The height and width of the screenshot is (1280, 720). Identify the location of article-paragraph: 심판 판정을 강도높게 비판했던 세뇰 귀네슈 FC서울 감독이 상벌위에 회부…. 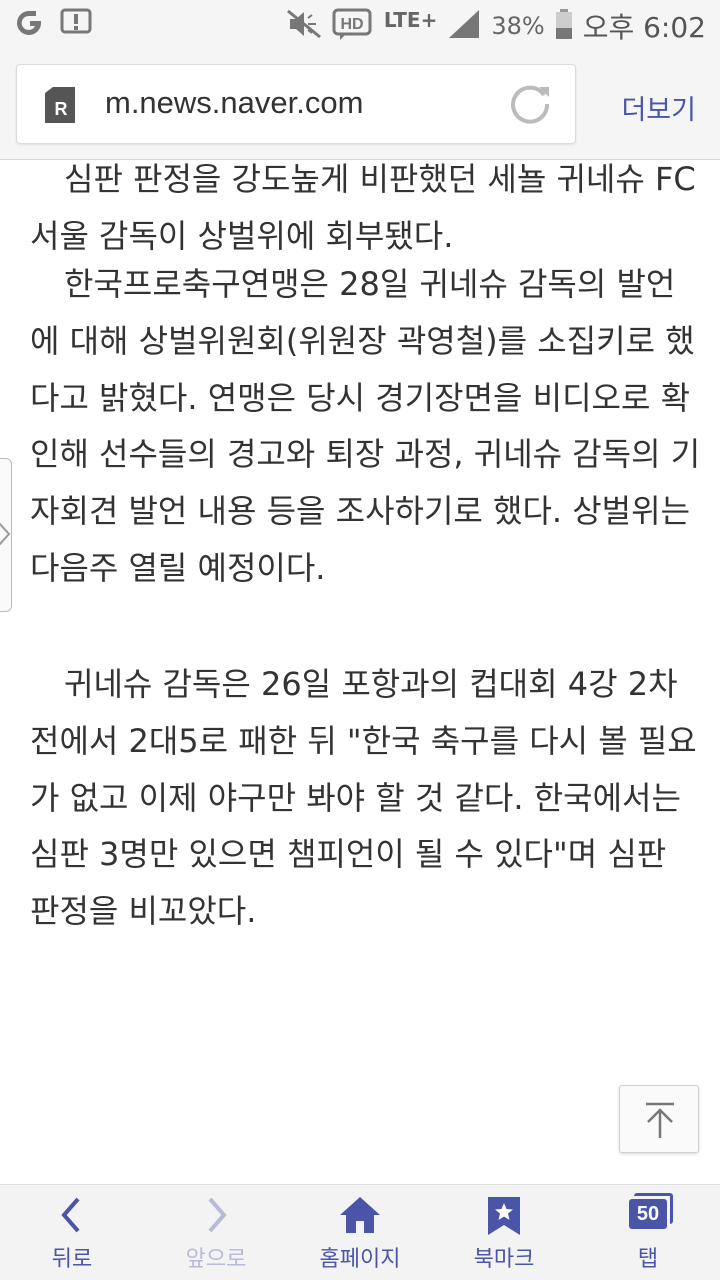
(363, 207).